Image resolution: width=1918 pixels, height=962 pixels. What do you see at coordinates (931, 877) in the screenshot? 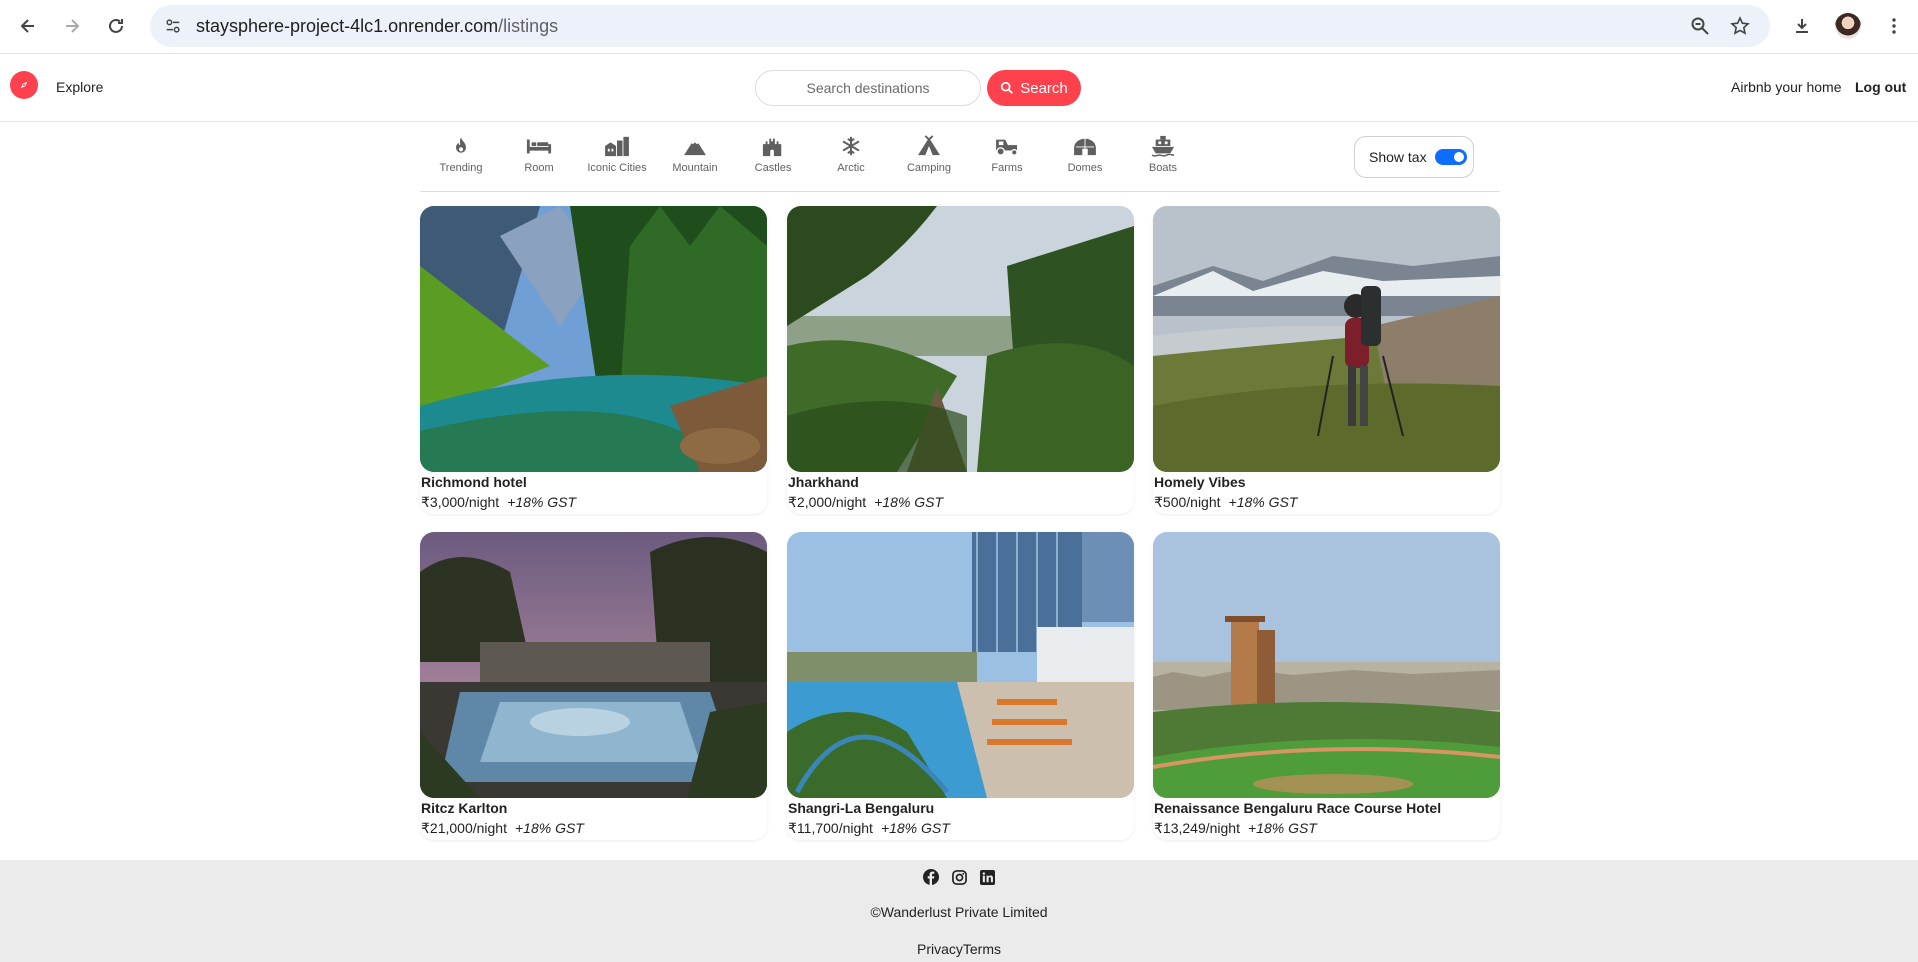
I see `facebook-icon` at bounding box center [931, 877].